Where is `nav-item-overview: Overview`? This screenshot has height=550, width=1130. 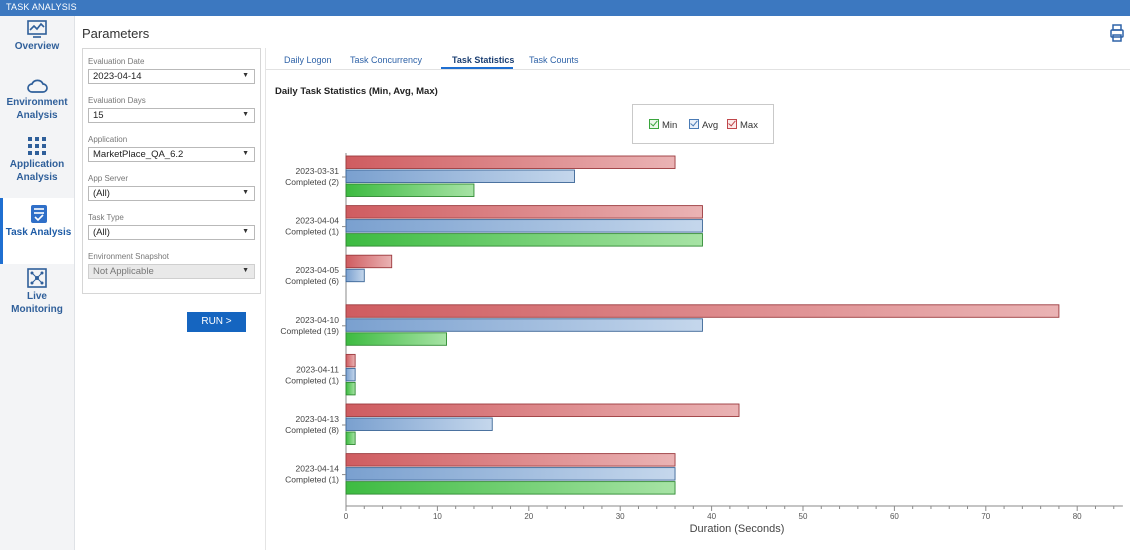
nav-item-overview: Overview is located at coordinates (37, 36).